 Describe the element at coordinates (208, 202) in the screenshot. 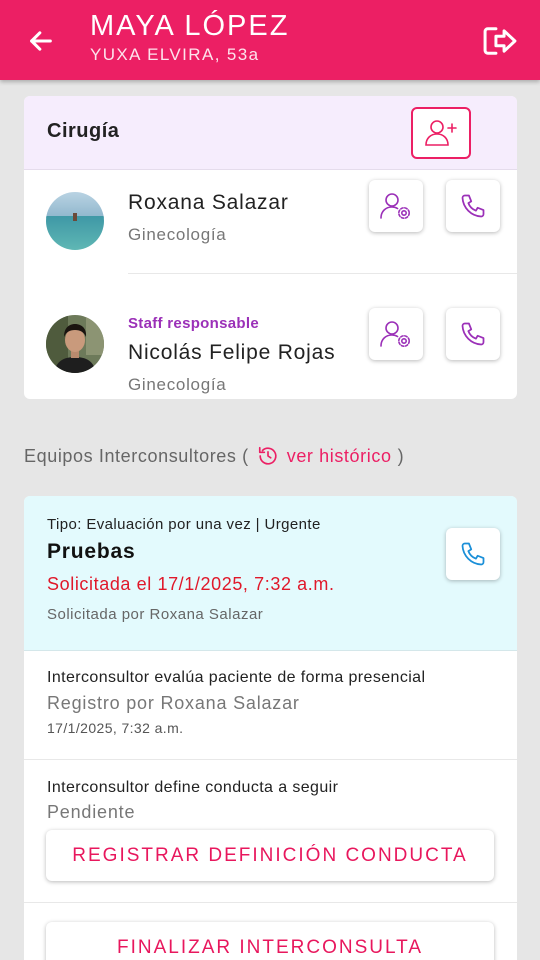

I see `staff-name: Roxana Salazar` at that location.